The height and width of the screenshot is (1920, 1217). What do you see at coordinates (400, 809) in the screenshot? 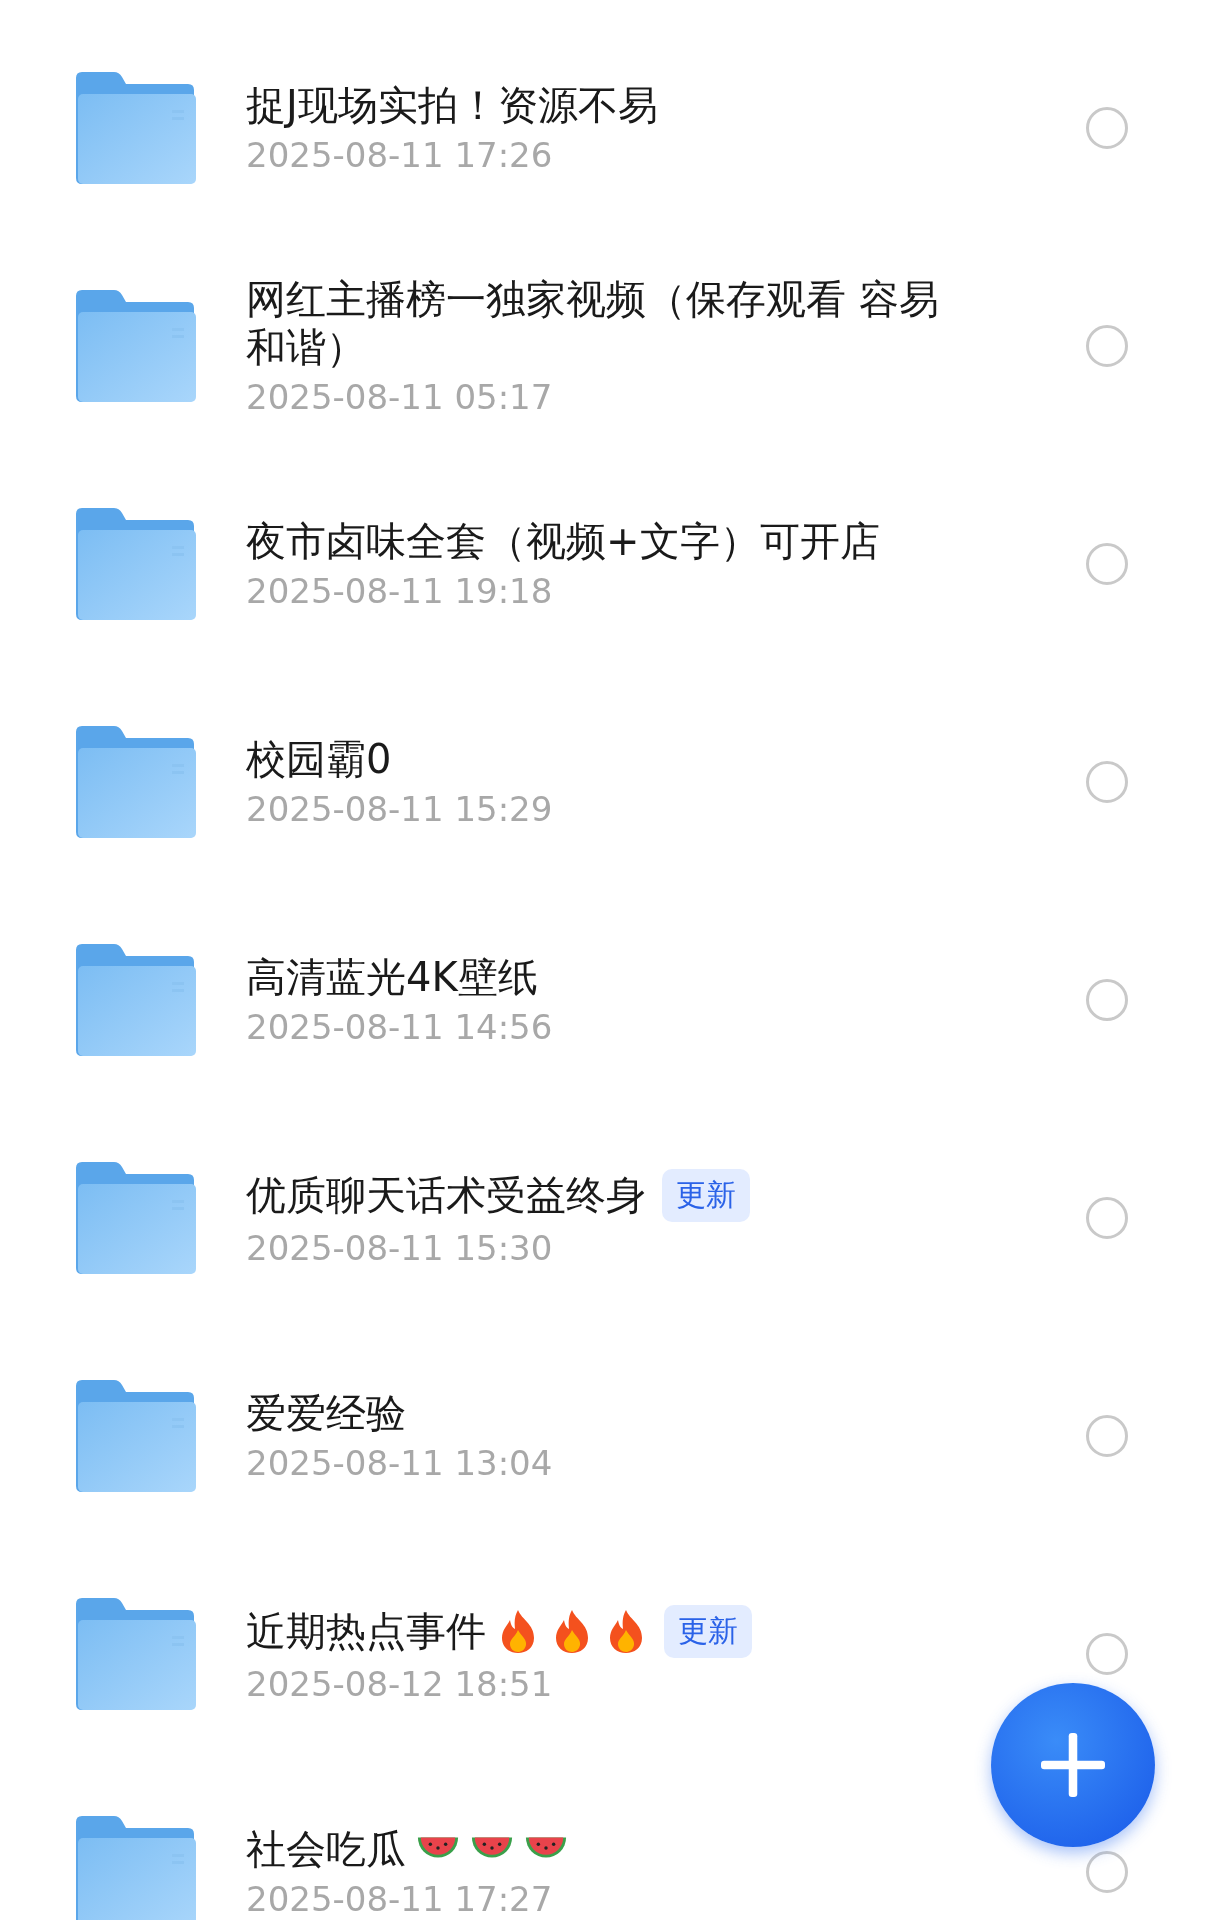
I see `modified-date: 2025-08-11 15:29` at bounding box center [400, 809].